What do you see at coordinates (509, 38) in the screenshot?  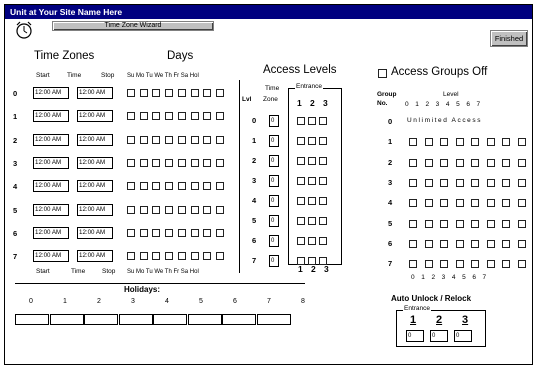 I see `finished-button: Finished` at bounding box center [509, 38].